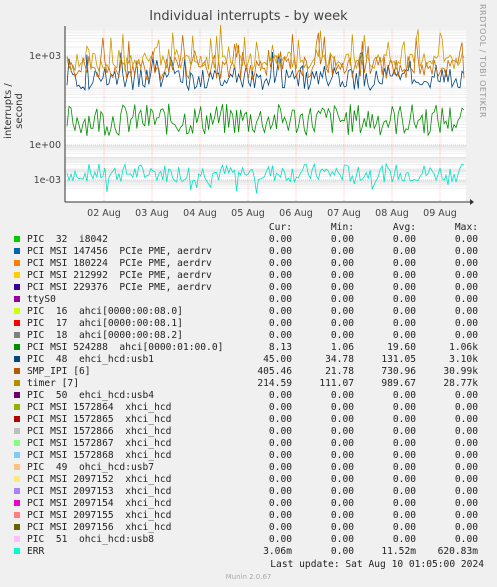 The height and width of the screenshot is (587, 497). Describe the element at coordinates (119, 263) in the screenshot. I see `legend-name: PCI MSI 180224 PCIe PME, aerdrv` at that location.